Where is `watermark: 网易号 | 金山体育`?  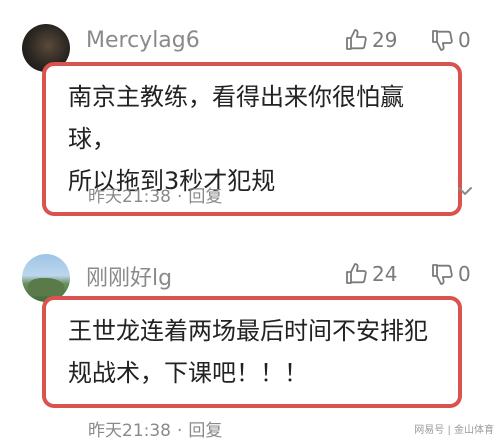
watermark: 网易号 | 金山体育 is located at coordinates (454, 430).